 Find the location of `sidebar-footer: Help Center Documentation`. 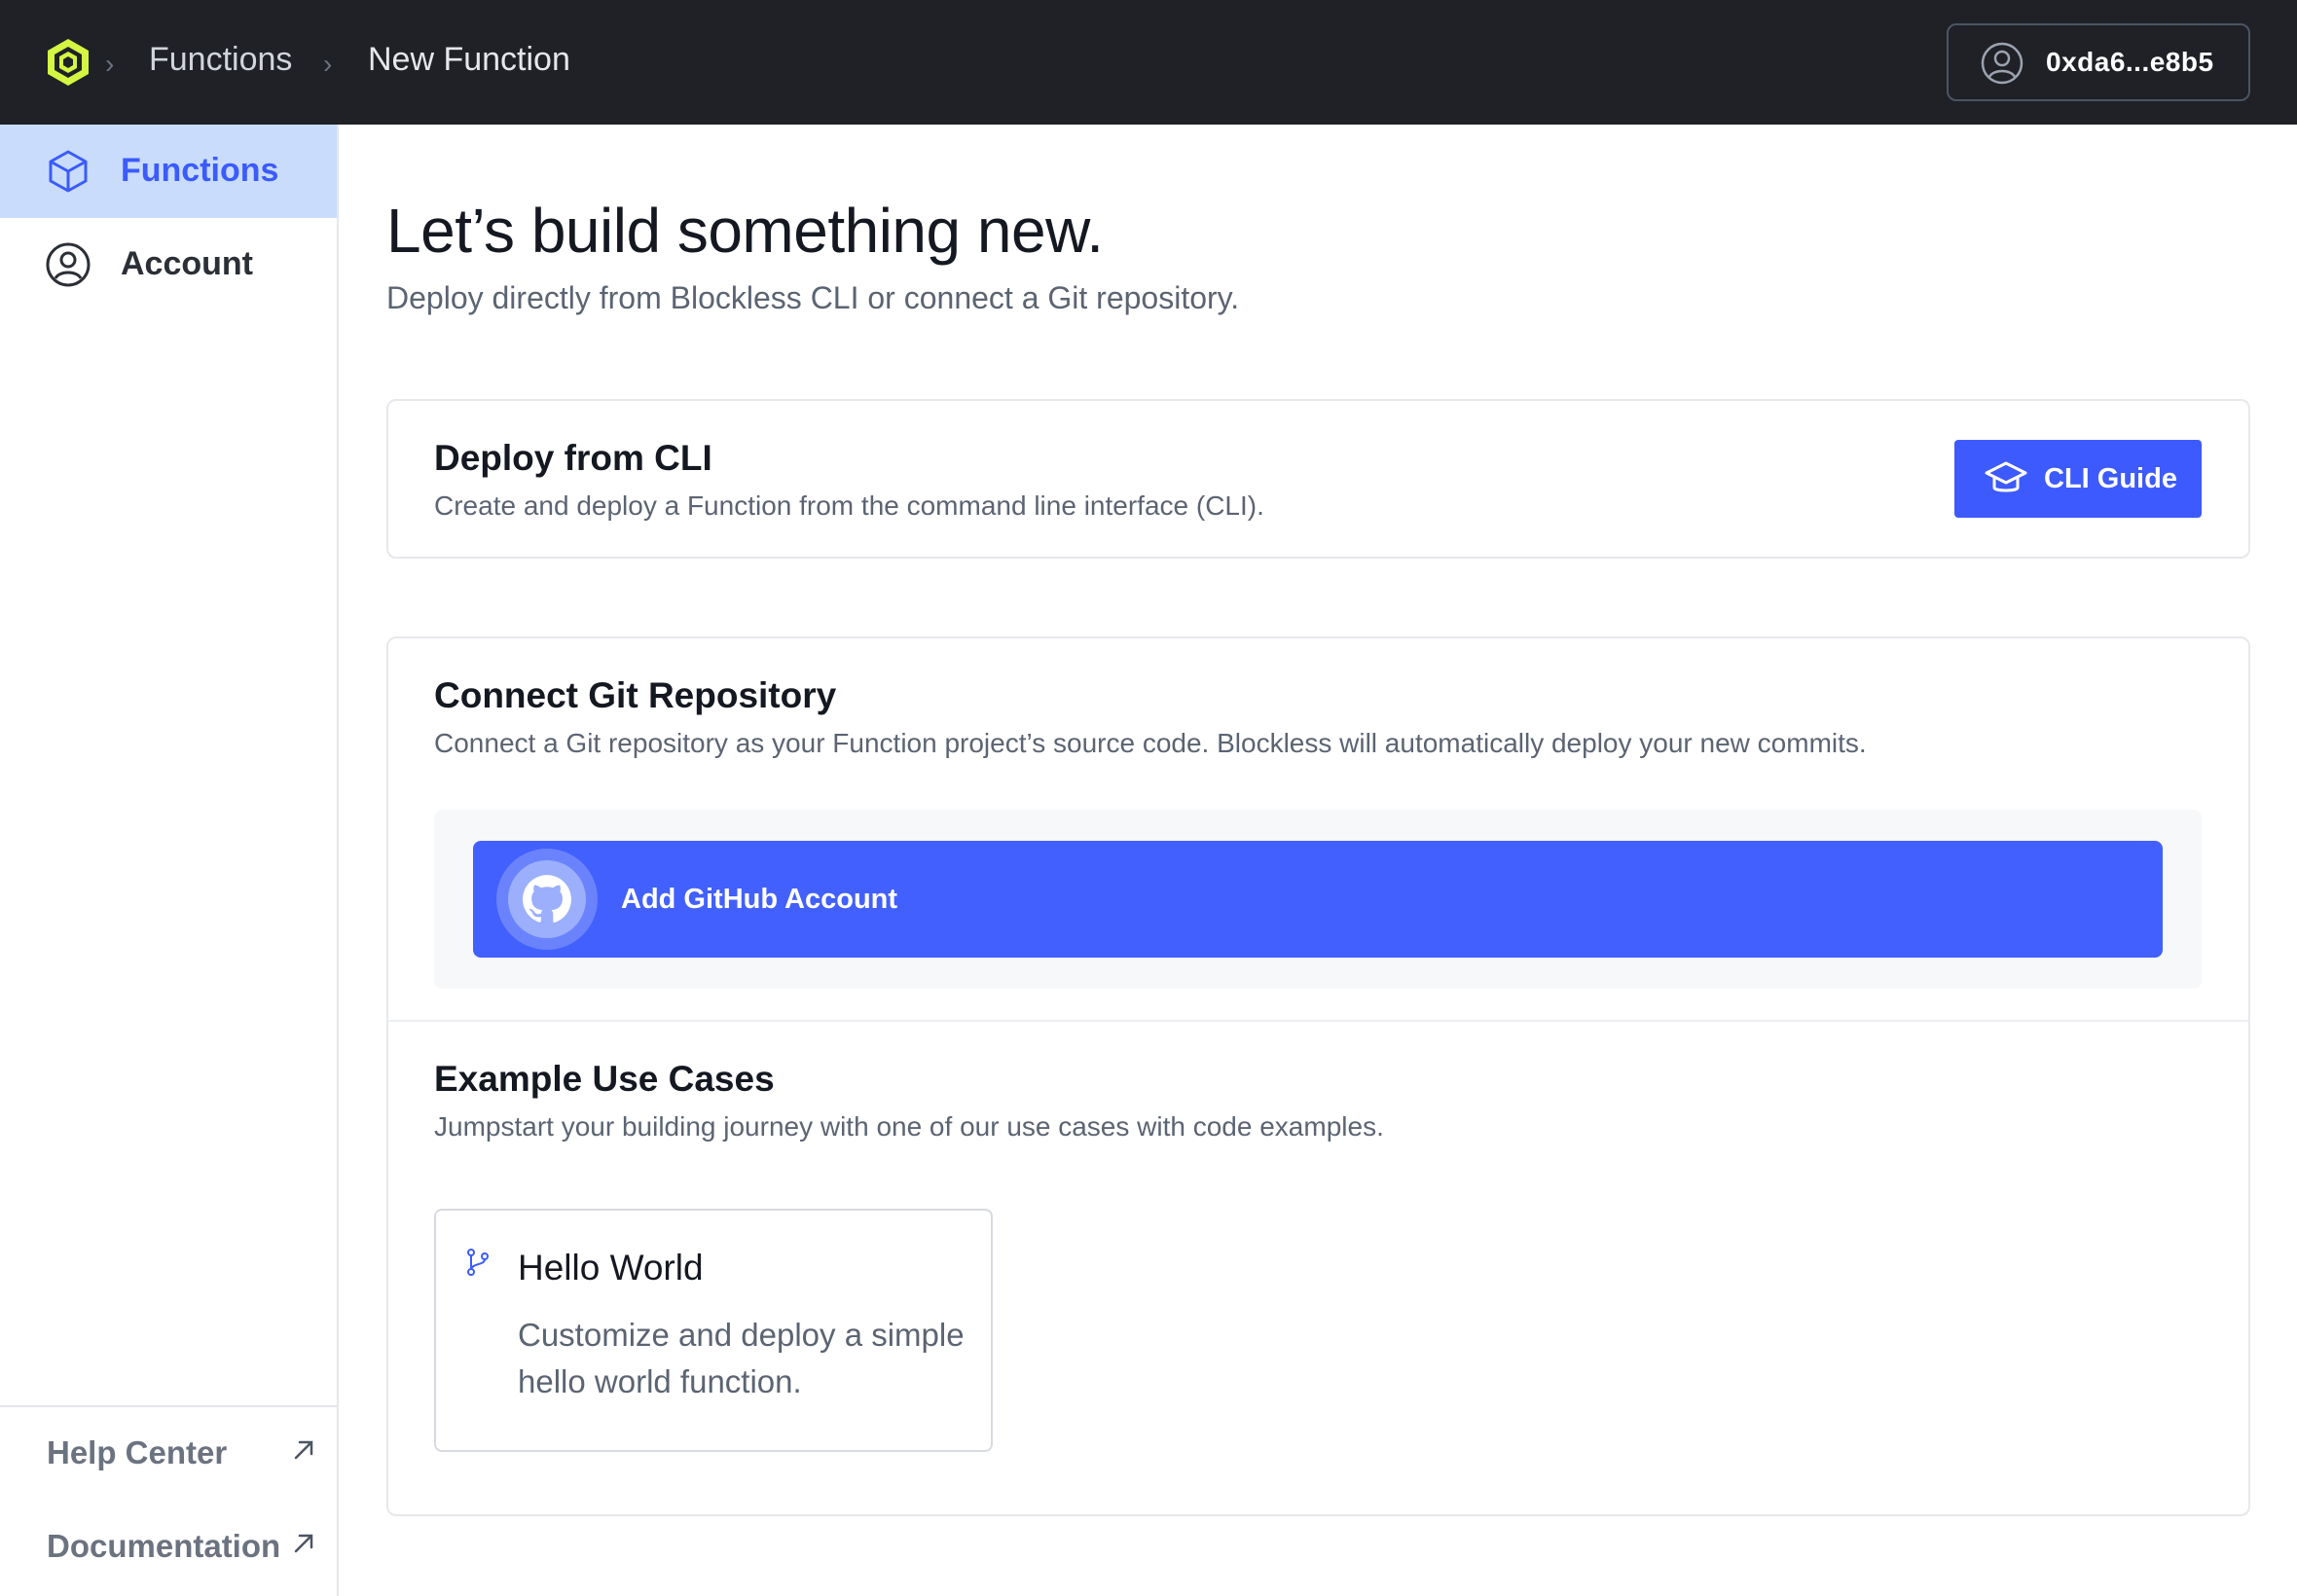

sidebar-footer: Help Center Documentation is located at coordinates (168, 1485).